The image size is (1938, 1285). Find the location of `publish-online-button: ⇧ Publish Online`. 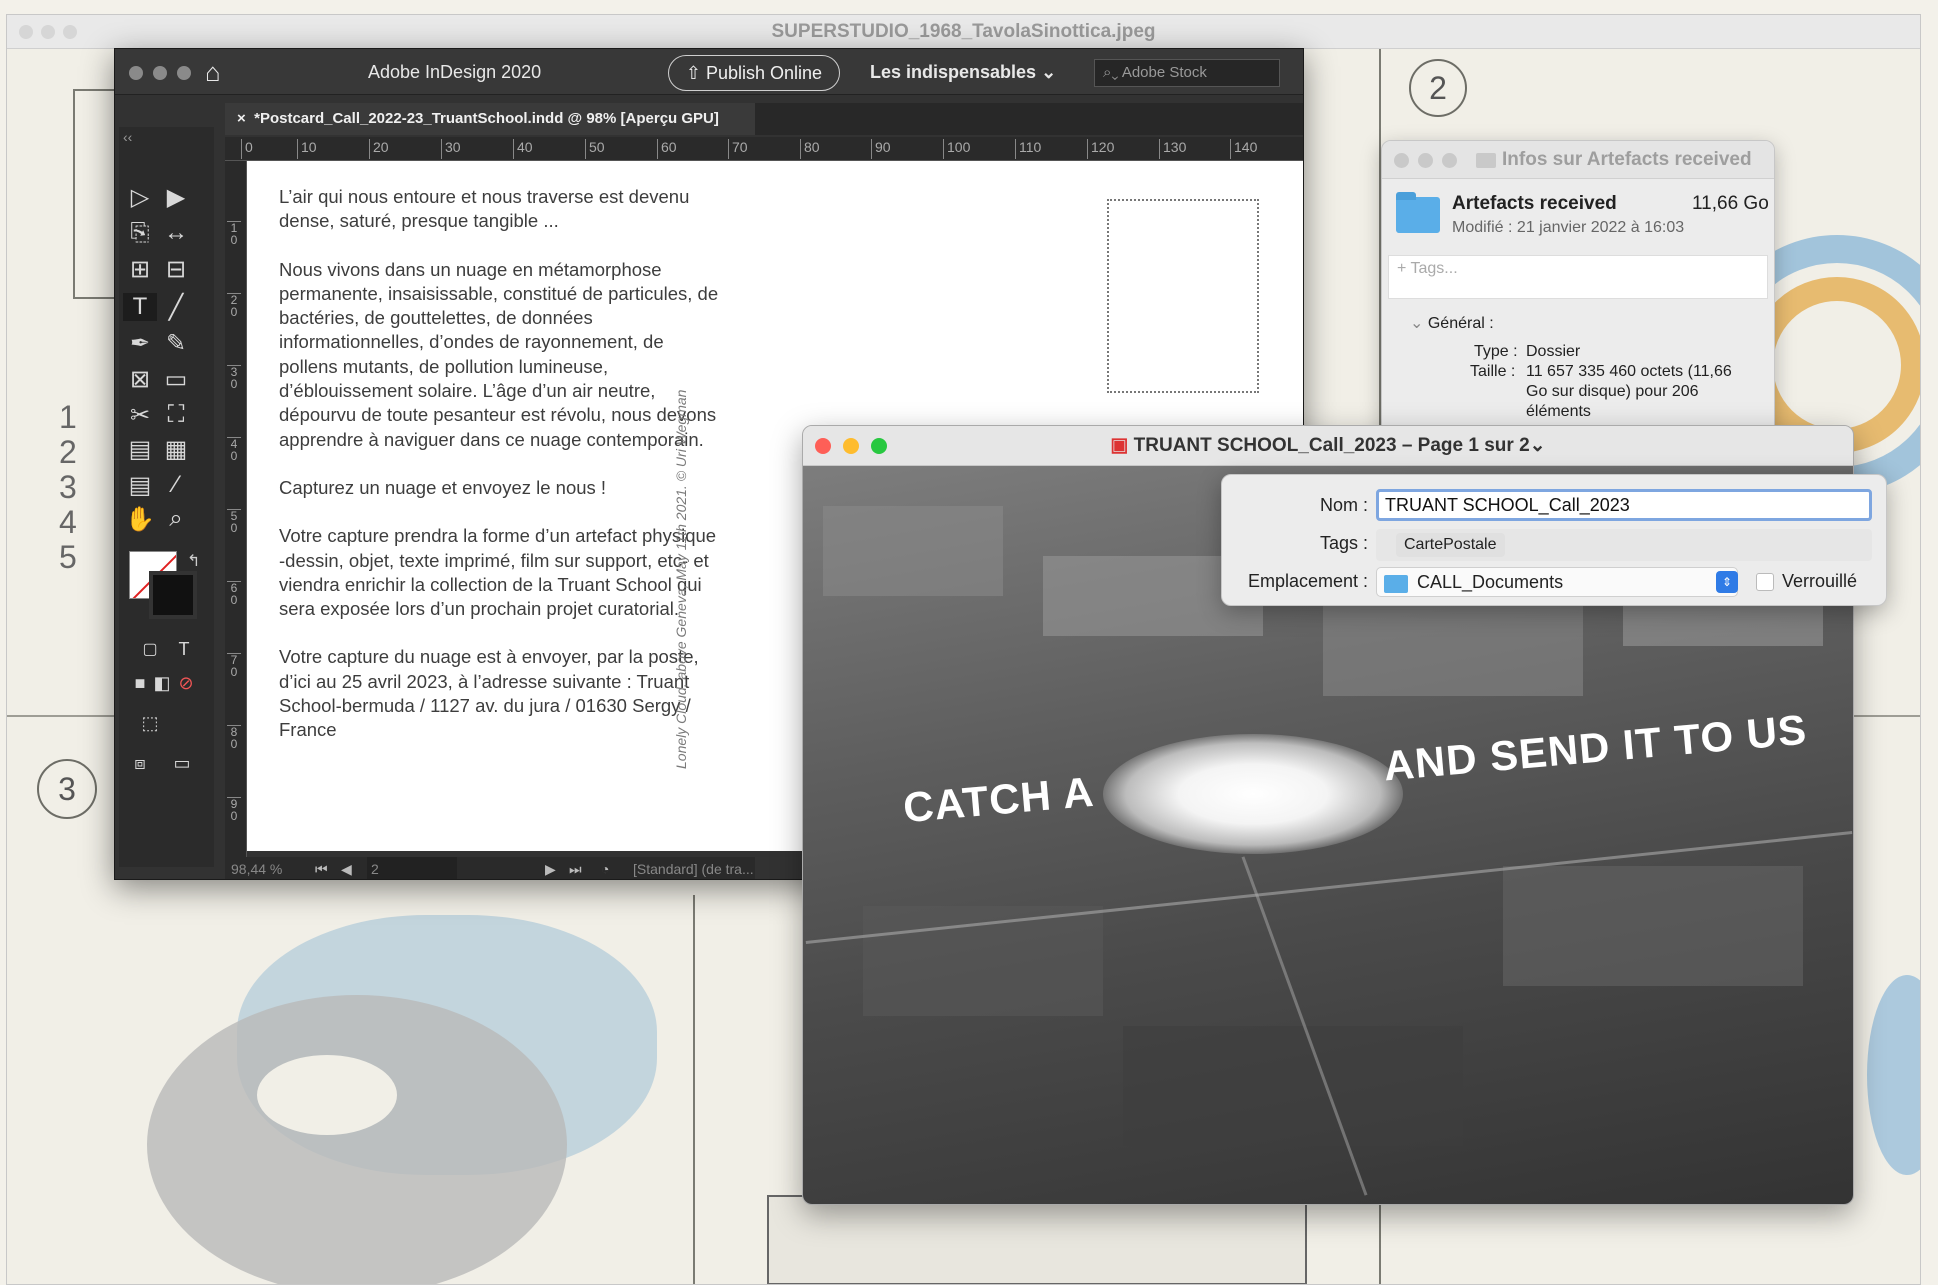

publish-online-button: ⇧ Publish Online is located at coordinates (754, 73).